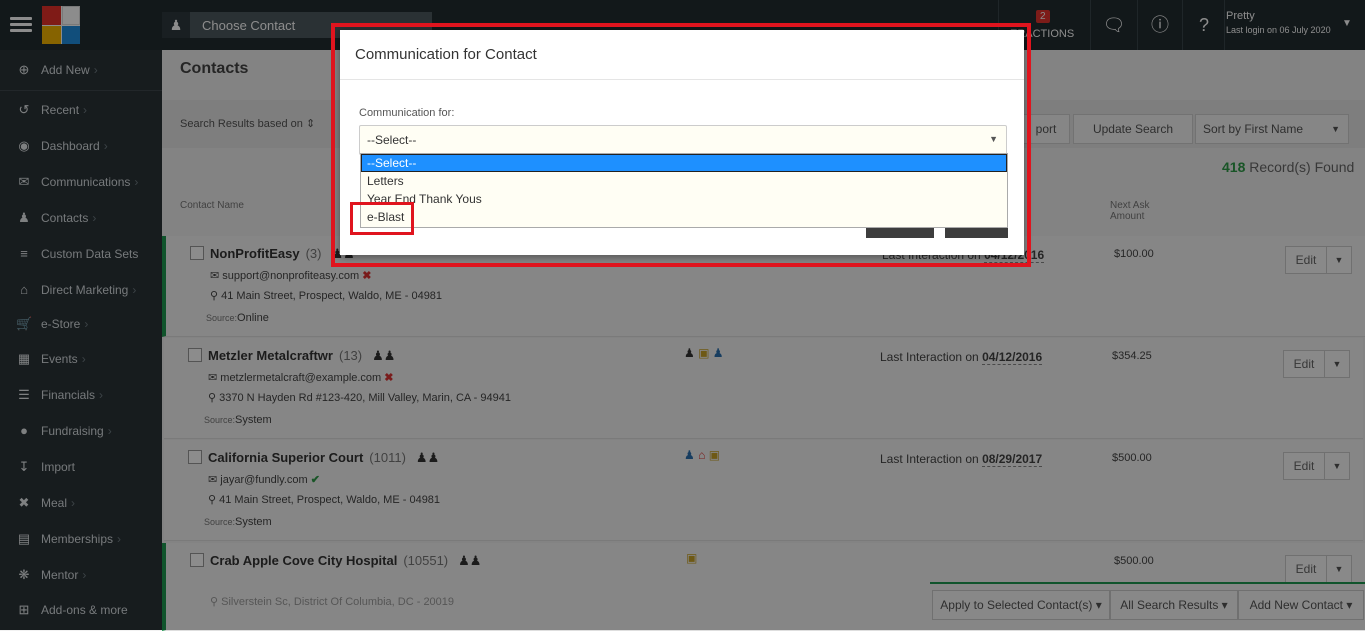  I want to click on highlight-box-e-blast, so click(382, 218).